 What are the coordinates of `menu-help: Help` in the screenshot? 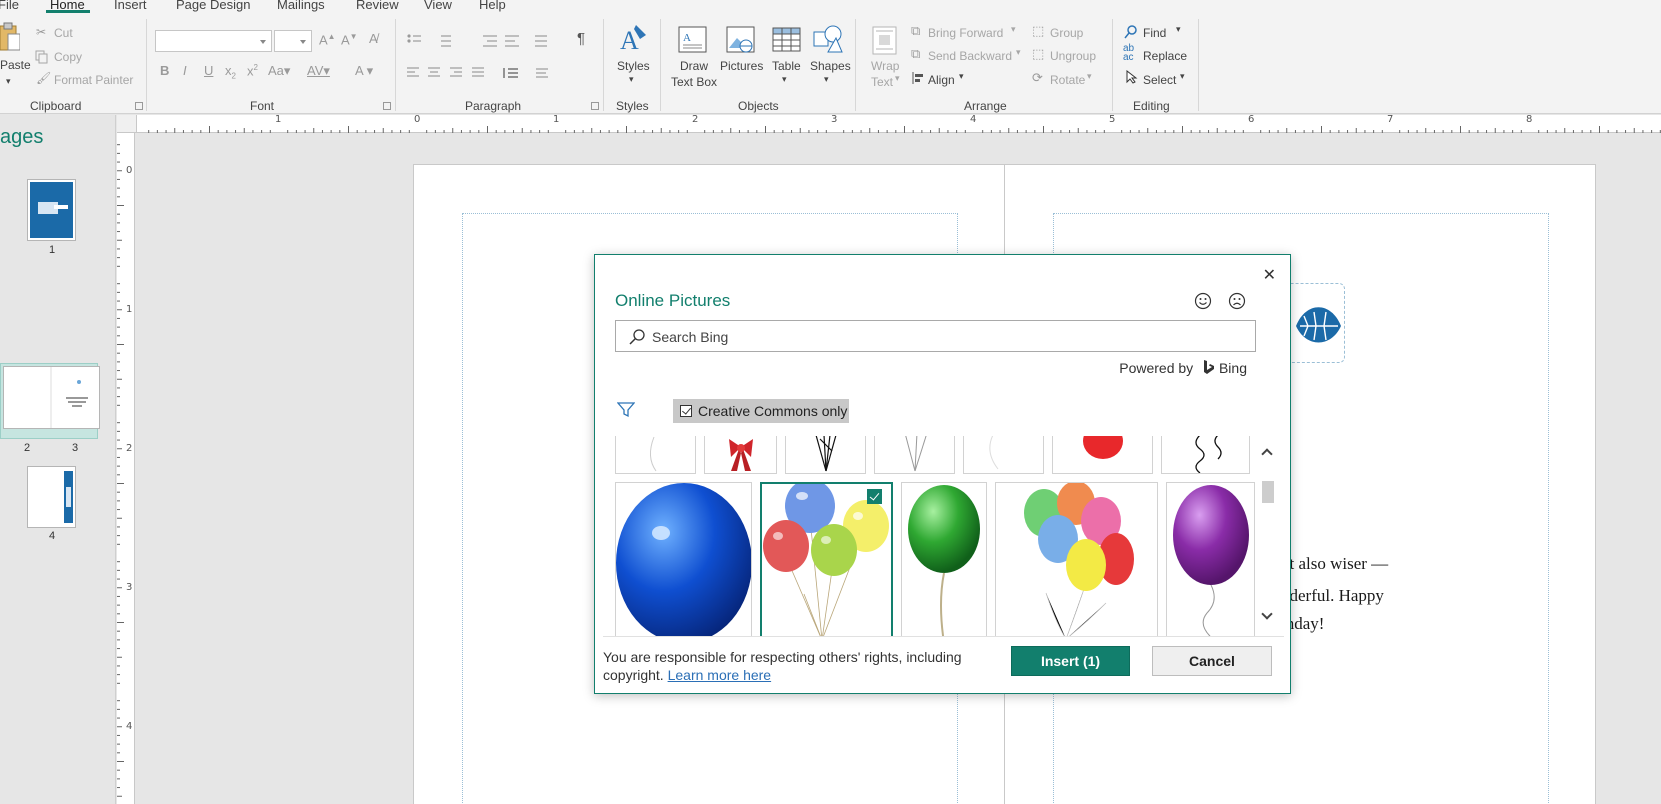 It's located at (492, 6).